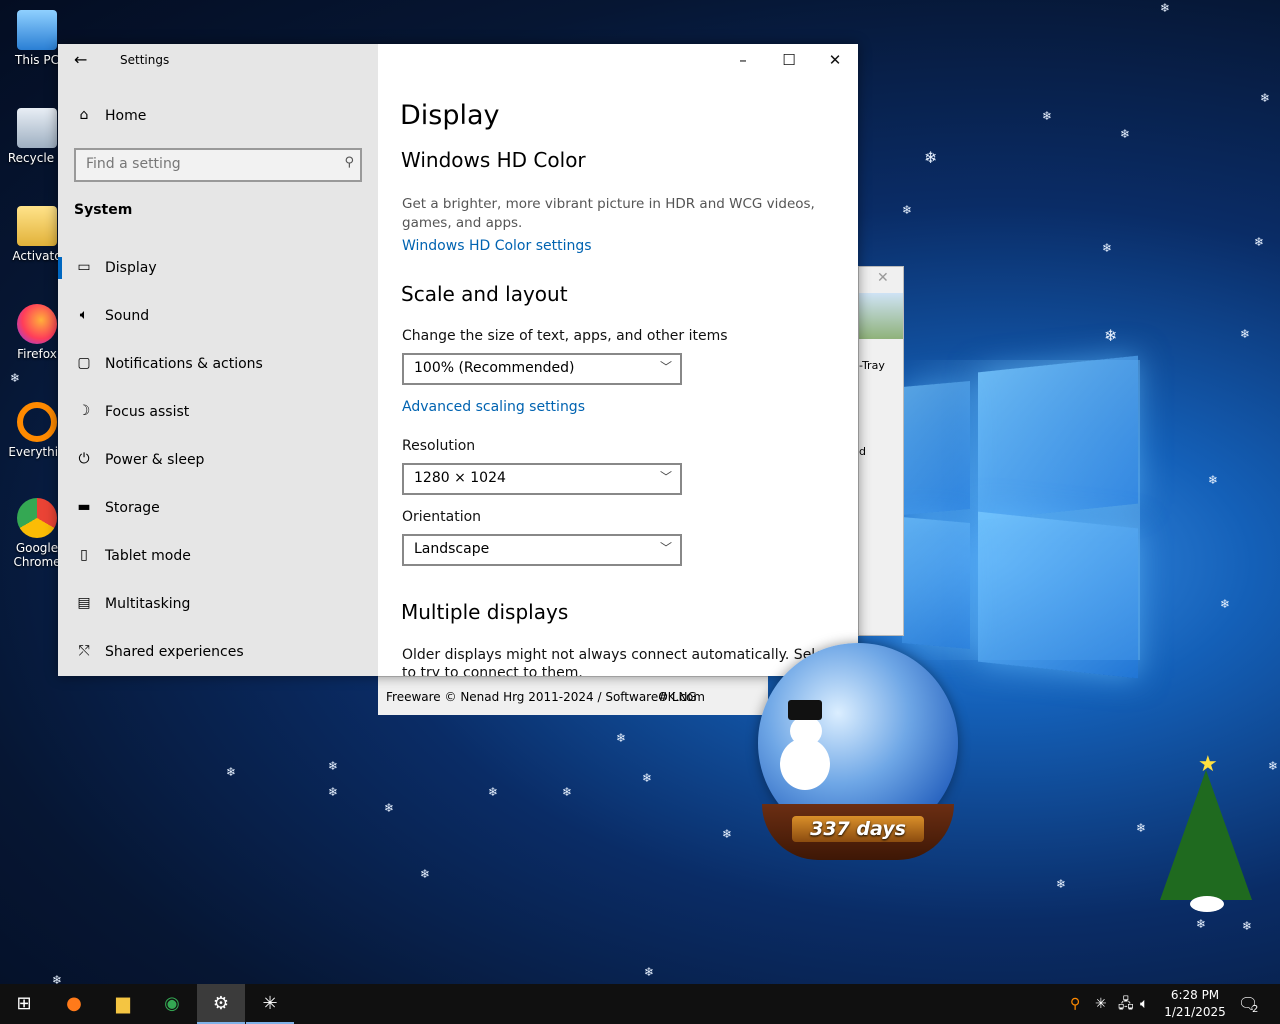 This screenshot has height=1024, width=1280. What do you see at coordinates (80, 59) in the screenshot?
I see `back-arrow-icon: ←` at bounding box center [80, 59].